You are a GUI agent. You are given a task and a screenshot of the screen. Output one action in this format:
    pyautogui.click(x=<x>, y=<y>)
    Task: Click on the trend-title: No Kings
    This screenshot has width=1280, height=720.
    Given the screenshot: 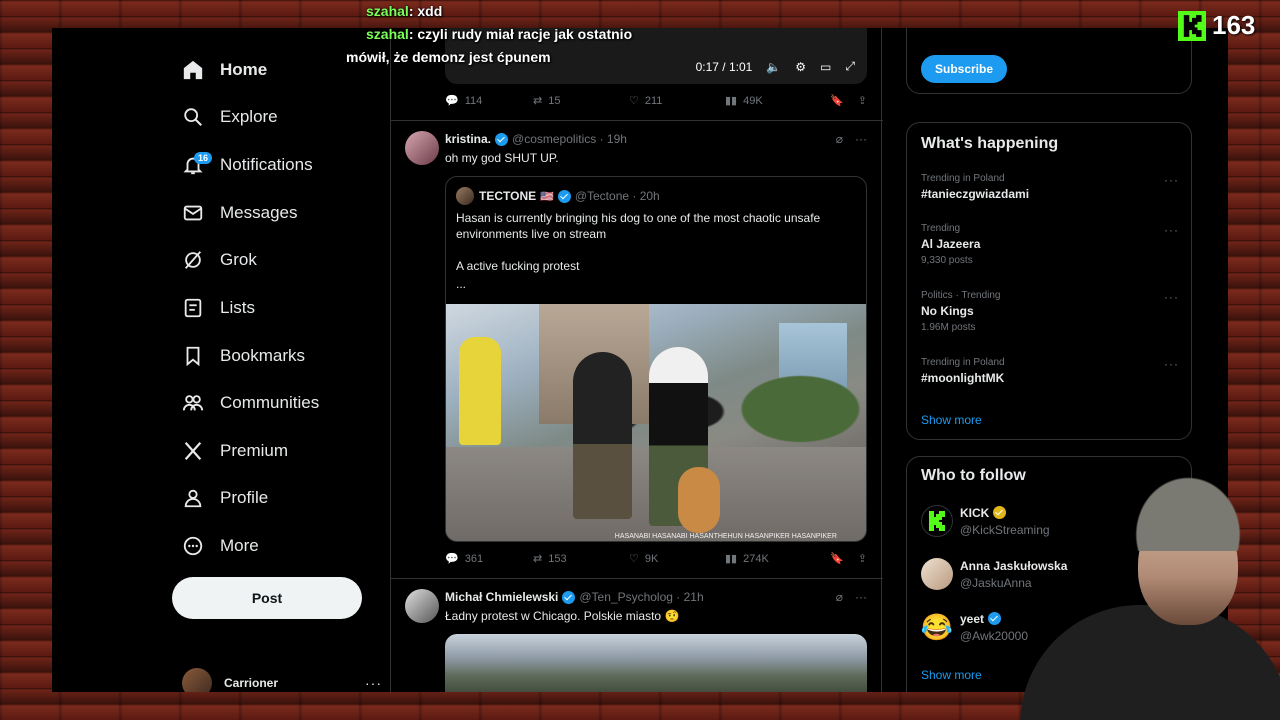 What is the action you would take?
    pyautogui.click(x=947, y=311)
    